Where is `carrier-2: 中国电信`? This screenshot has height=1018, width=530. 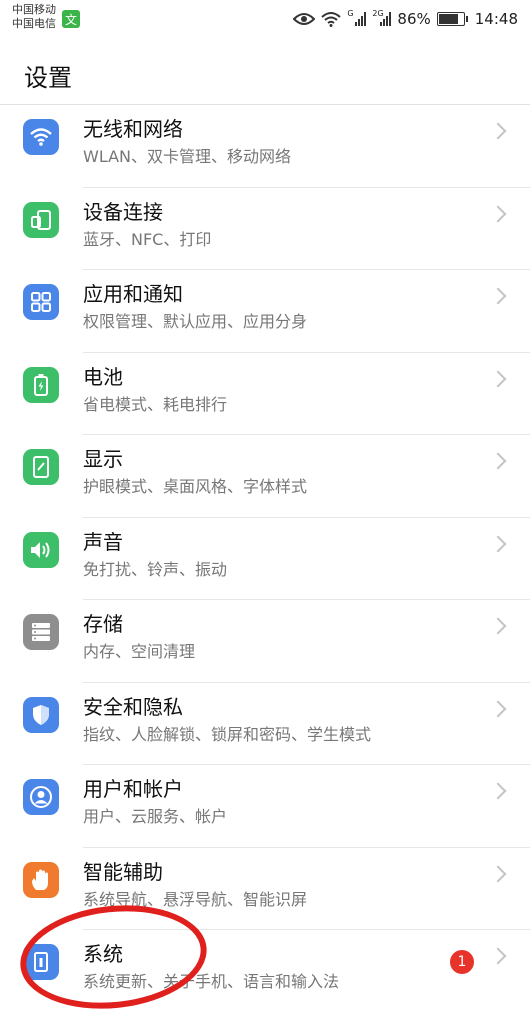 carrier-2: 中国电信 is located at coordinates (34, 23).